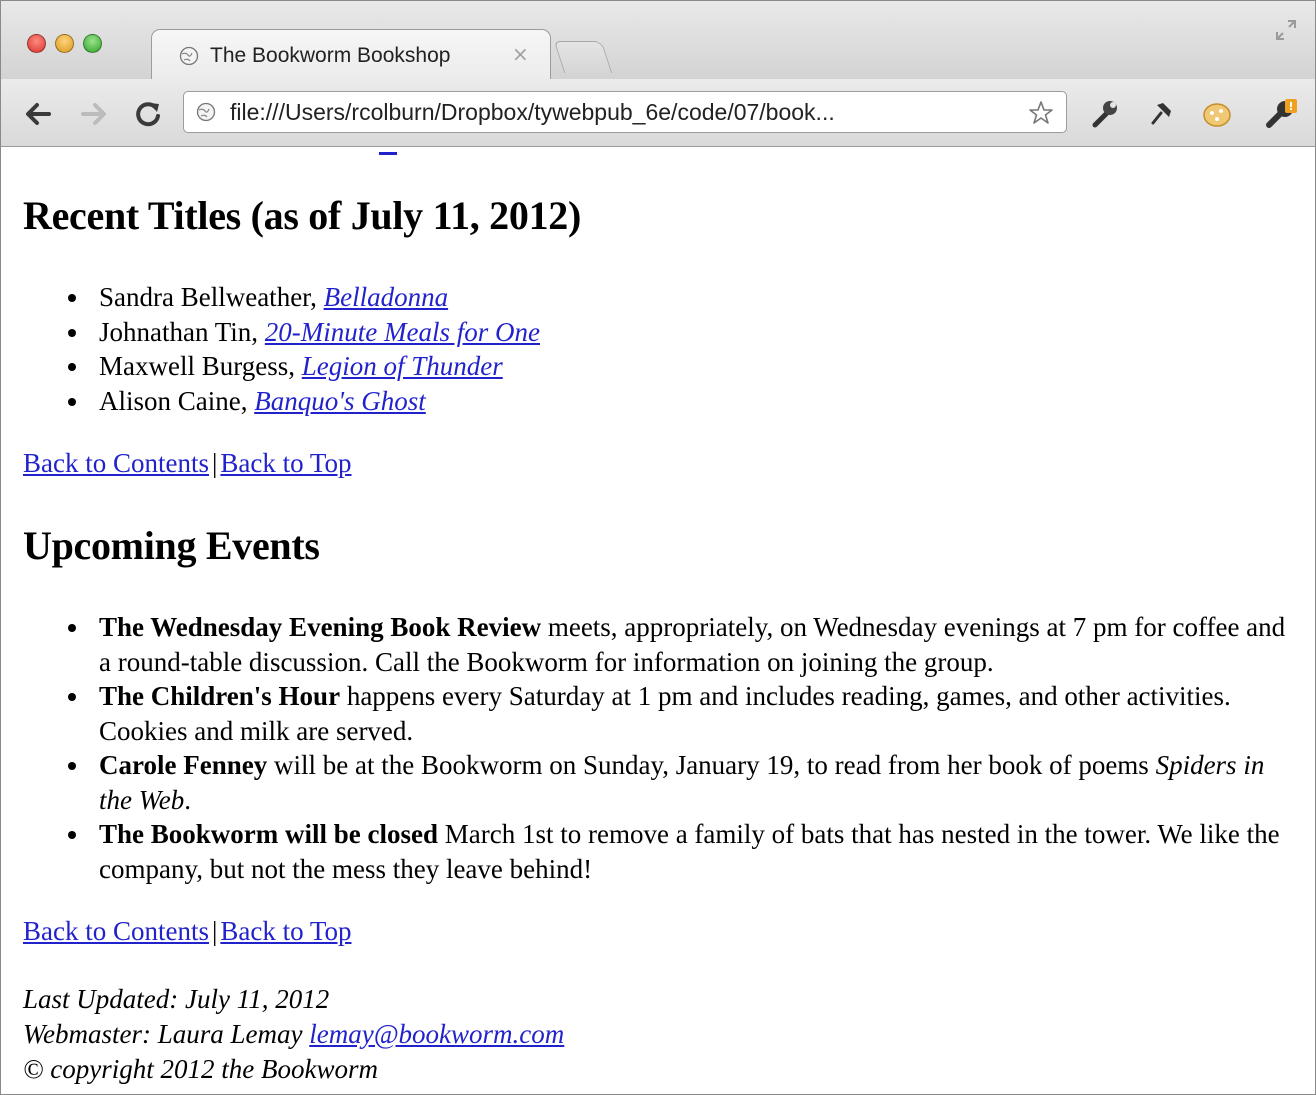 The width and height of the screenshot is (1316, 1095). I want to click on settings-wrench-icon: !, so click(1281, 113).